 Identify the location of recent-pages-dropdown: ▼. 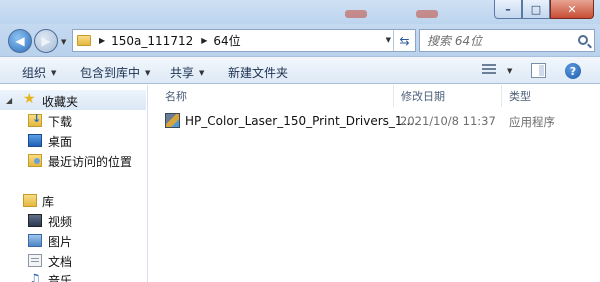
(63, 42).